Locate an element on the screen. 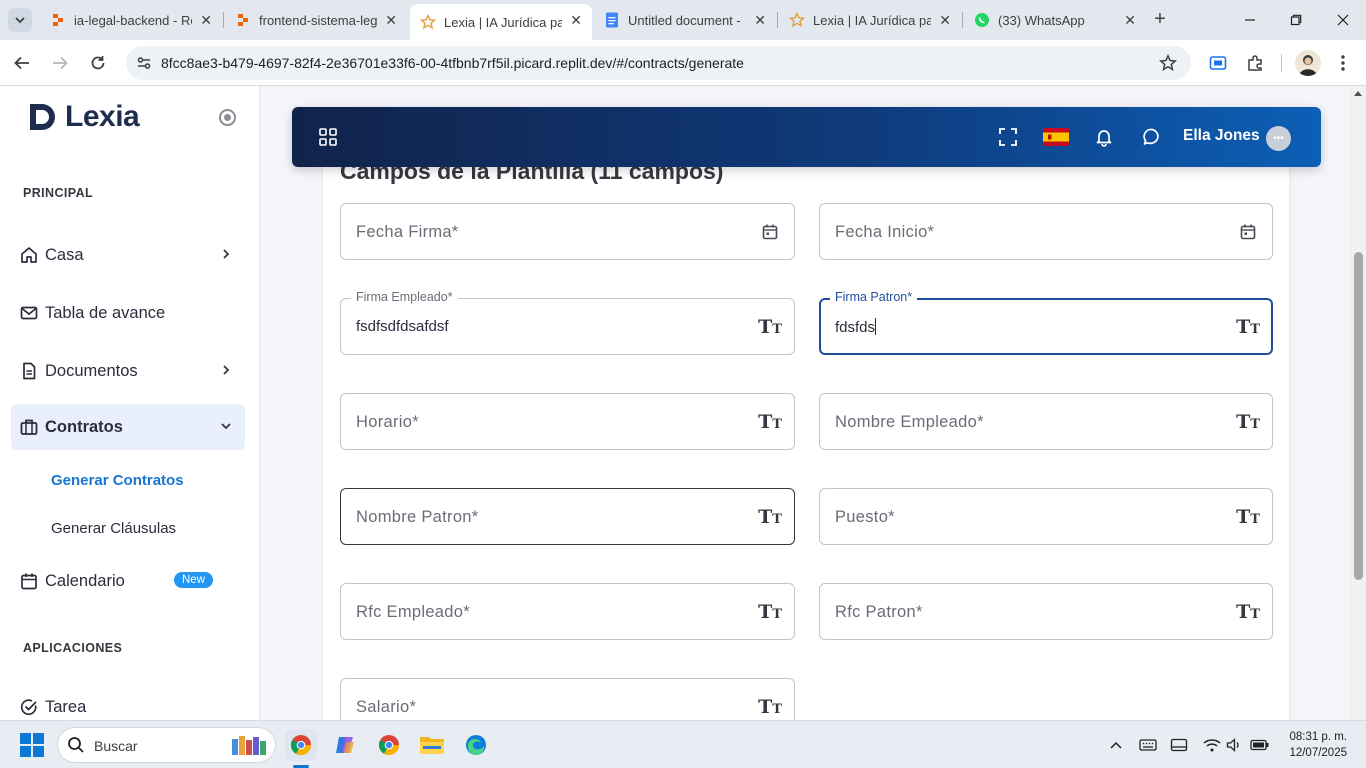  wifi-icon is located at coordinates (1212, 745).